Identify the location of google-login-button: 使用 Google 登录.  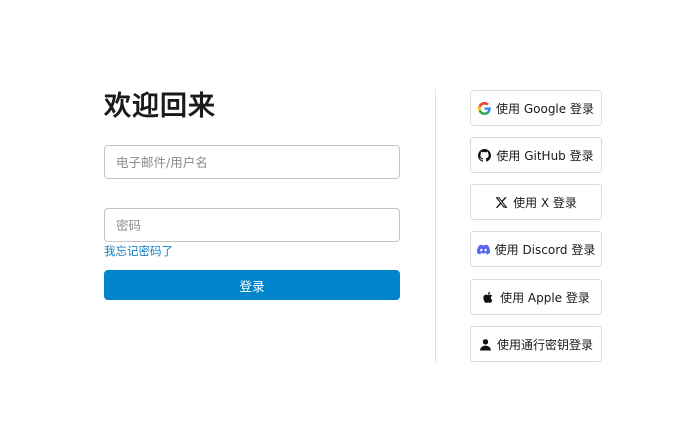
(536, 108).